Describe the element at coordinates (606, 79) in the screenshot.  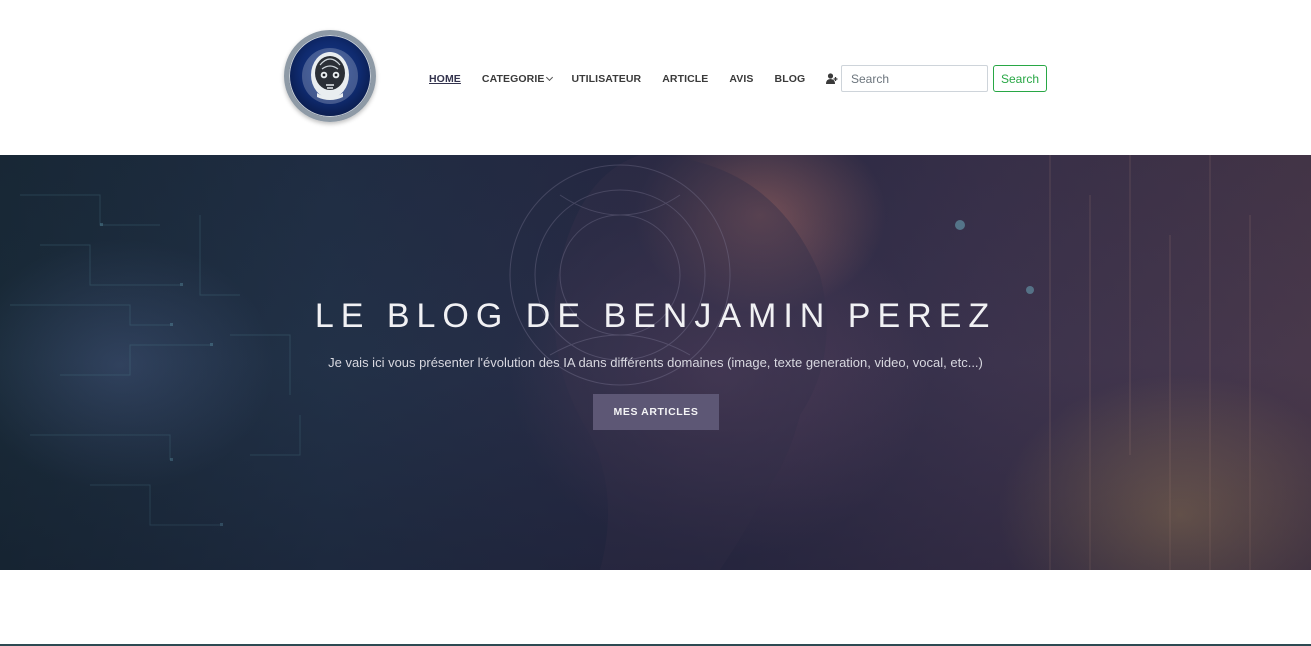
I see `nav-utilisateur: UTILISATEUR` at that location.